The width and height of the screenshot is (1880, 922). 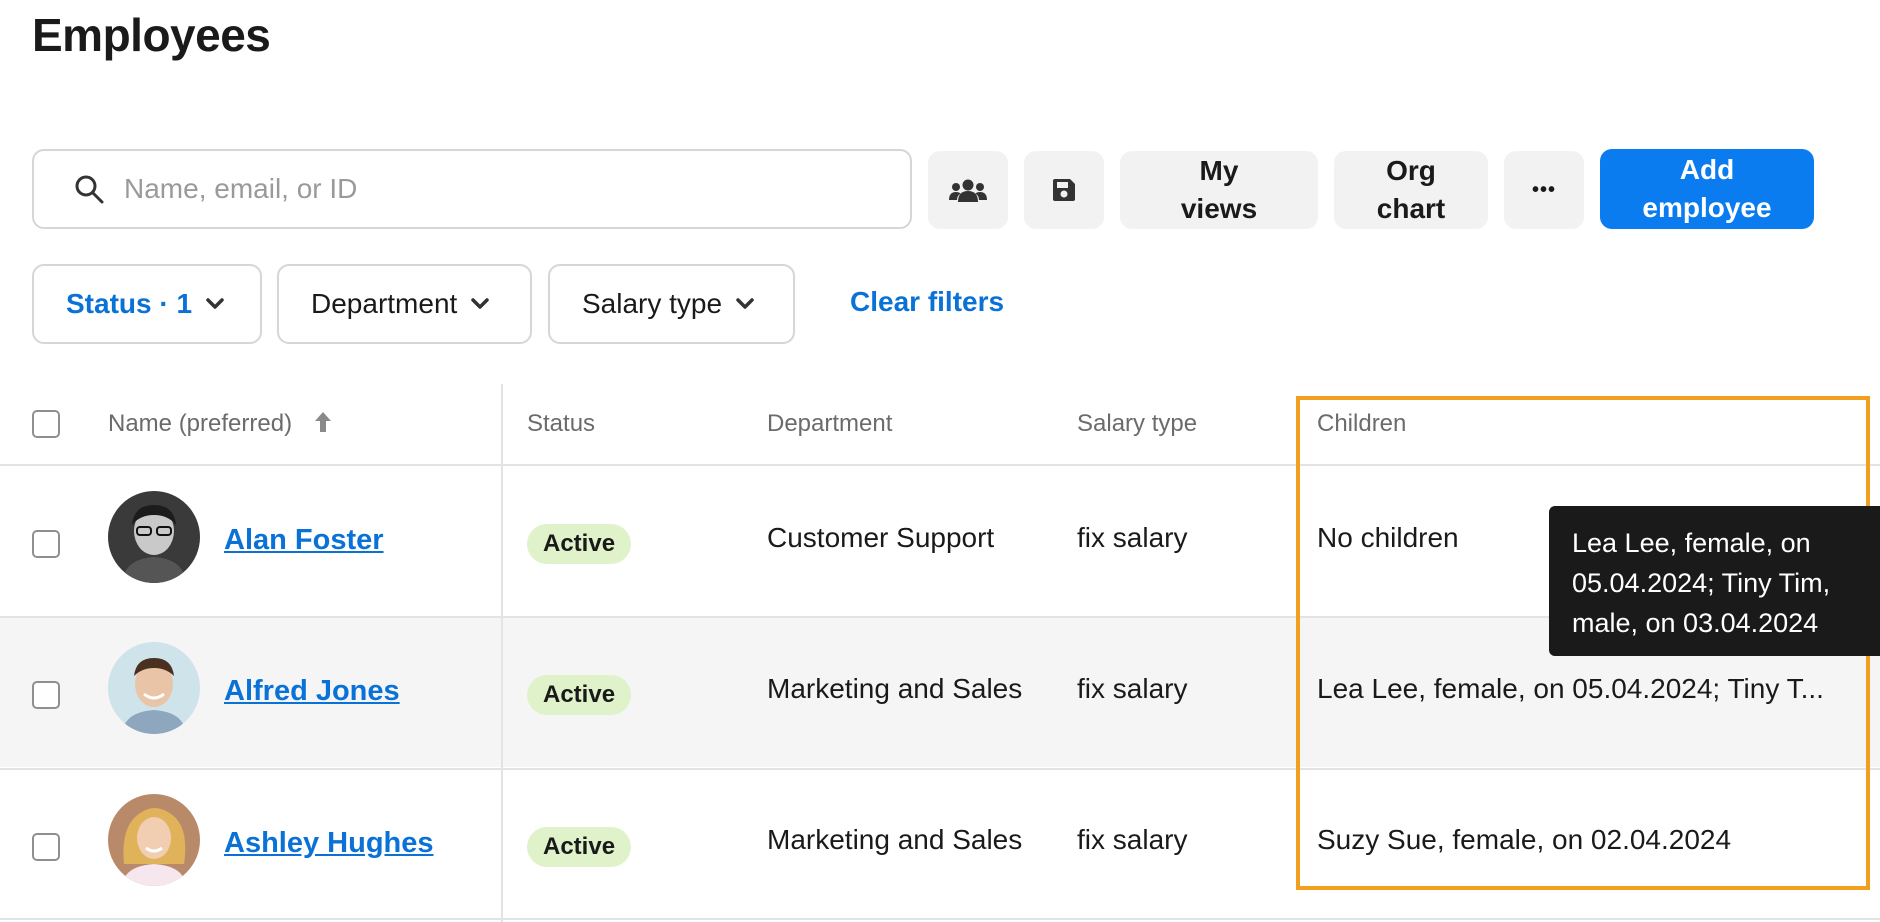 What do you see at coordinates (1707, 207) in the screenshot?
I see `add-employee-label-line2: employee` at bounding box center [1707, 207].